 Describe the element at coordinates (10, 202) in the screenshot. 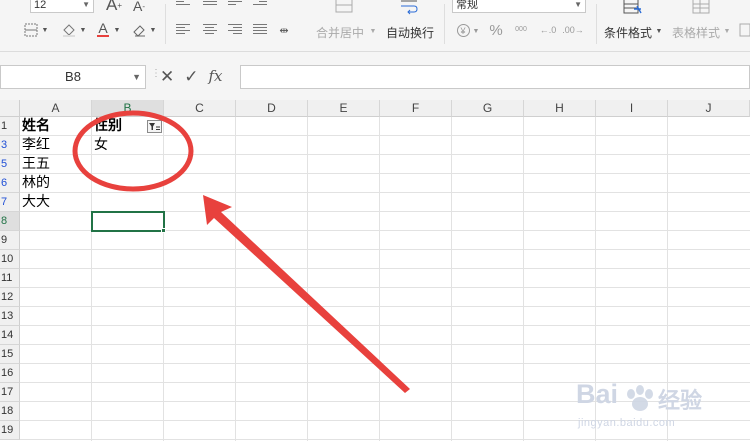

I see `row-header-7: 7` at that location.